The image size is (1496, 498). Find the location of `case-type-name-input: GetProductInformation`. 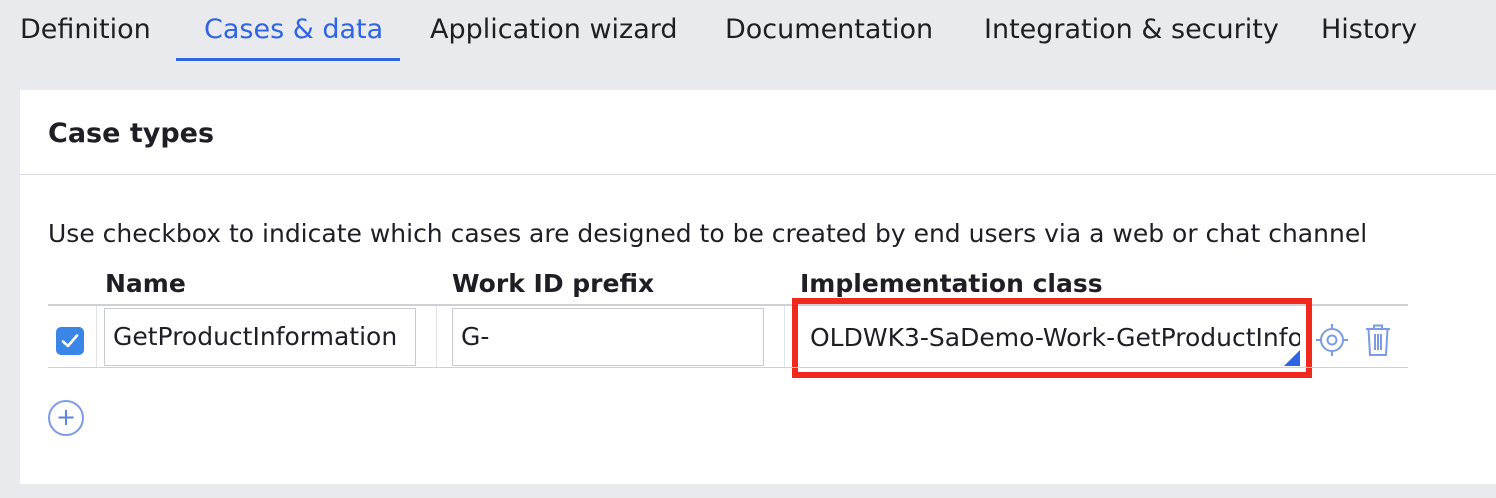

case-type-name-input: GetProductInformation is located at coordinates (260, 337).